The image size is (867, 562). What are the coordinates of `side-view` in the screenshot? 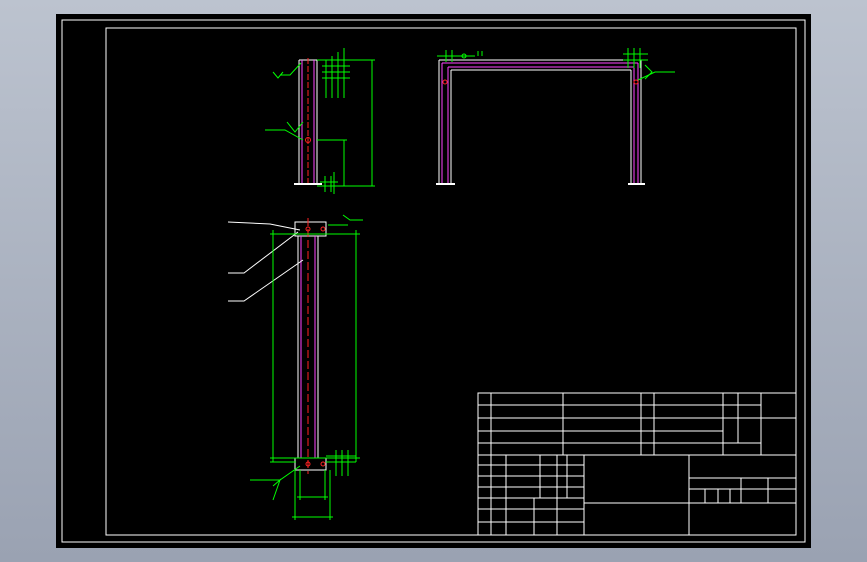 It's located at (320, 121).